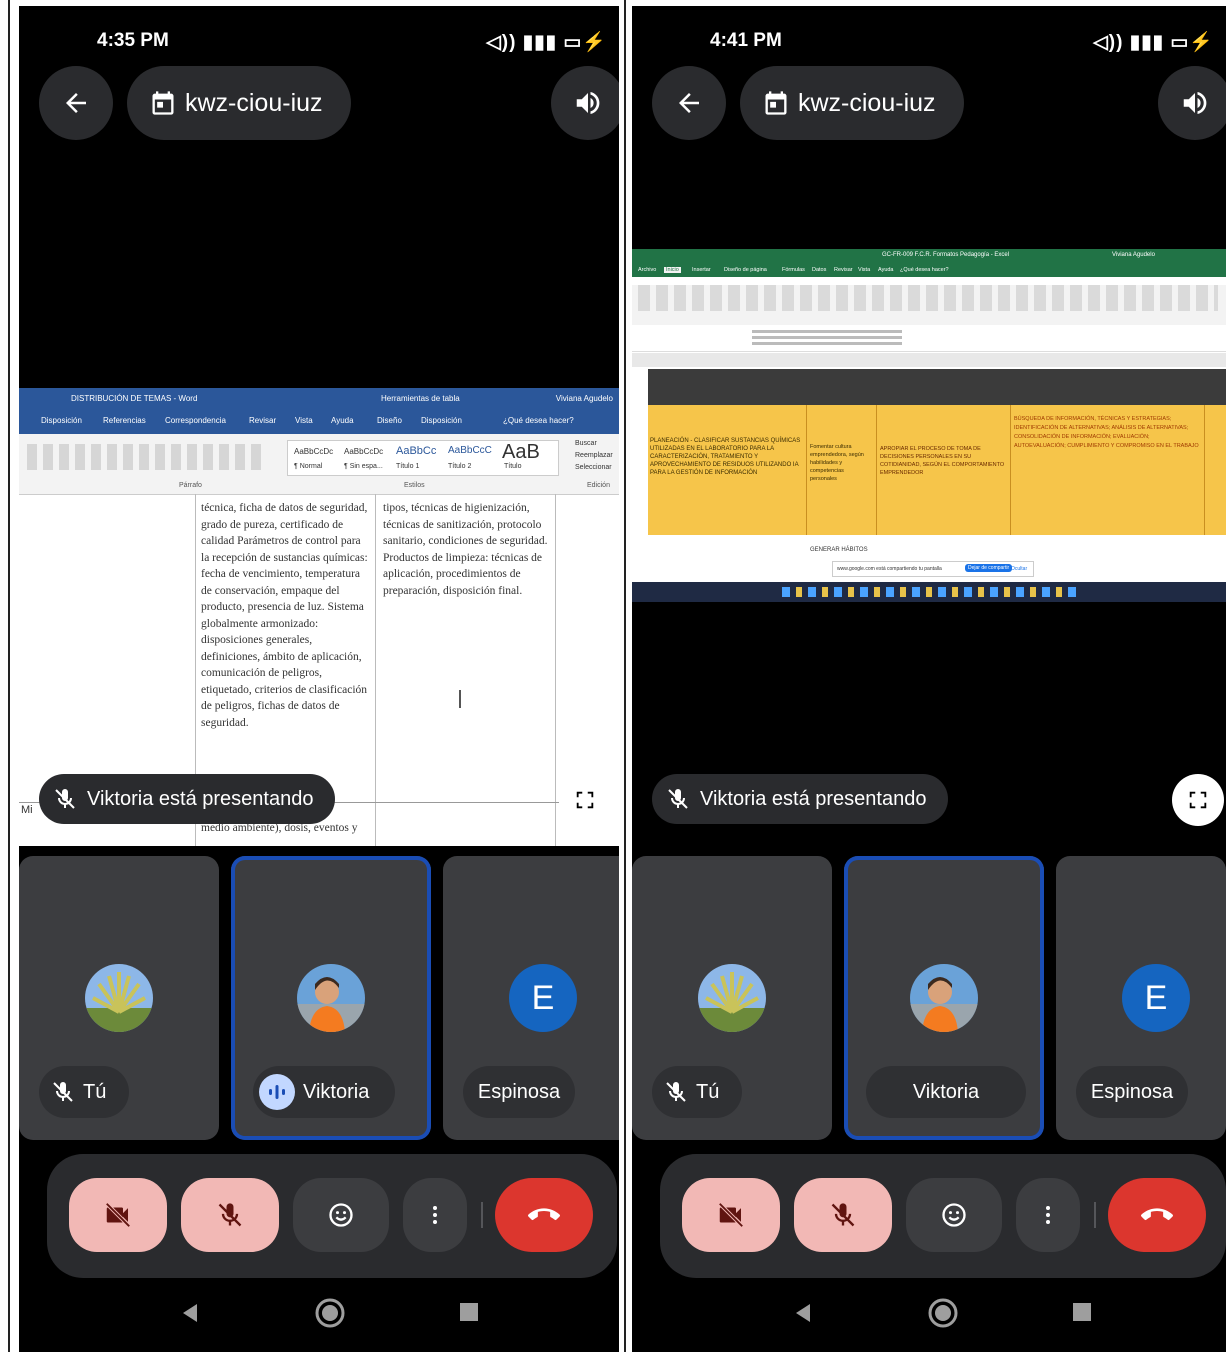 The image size is (1226, 1352). I want to click on participant-name: Espinosa, so click(1132, 1091).